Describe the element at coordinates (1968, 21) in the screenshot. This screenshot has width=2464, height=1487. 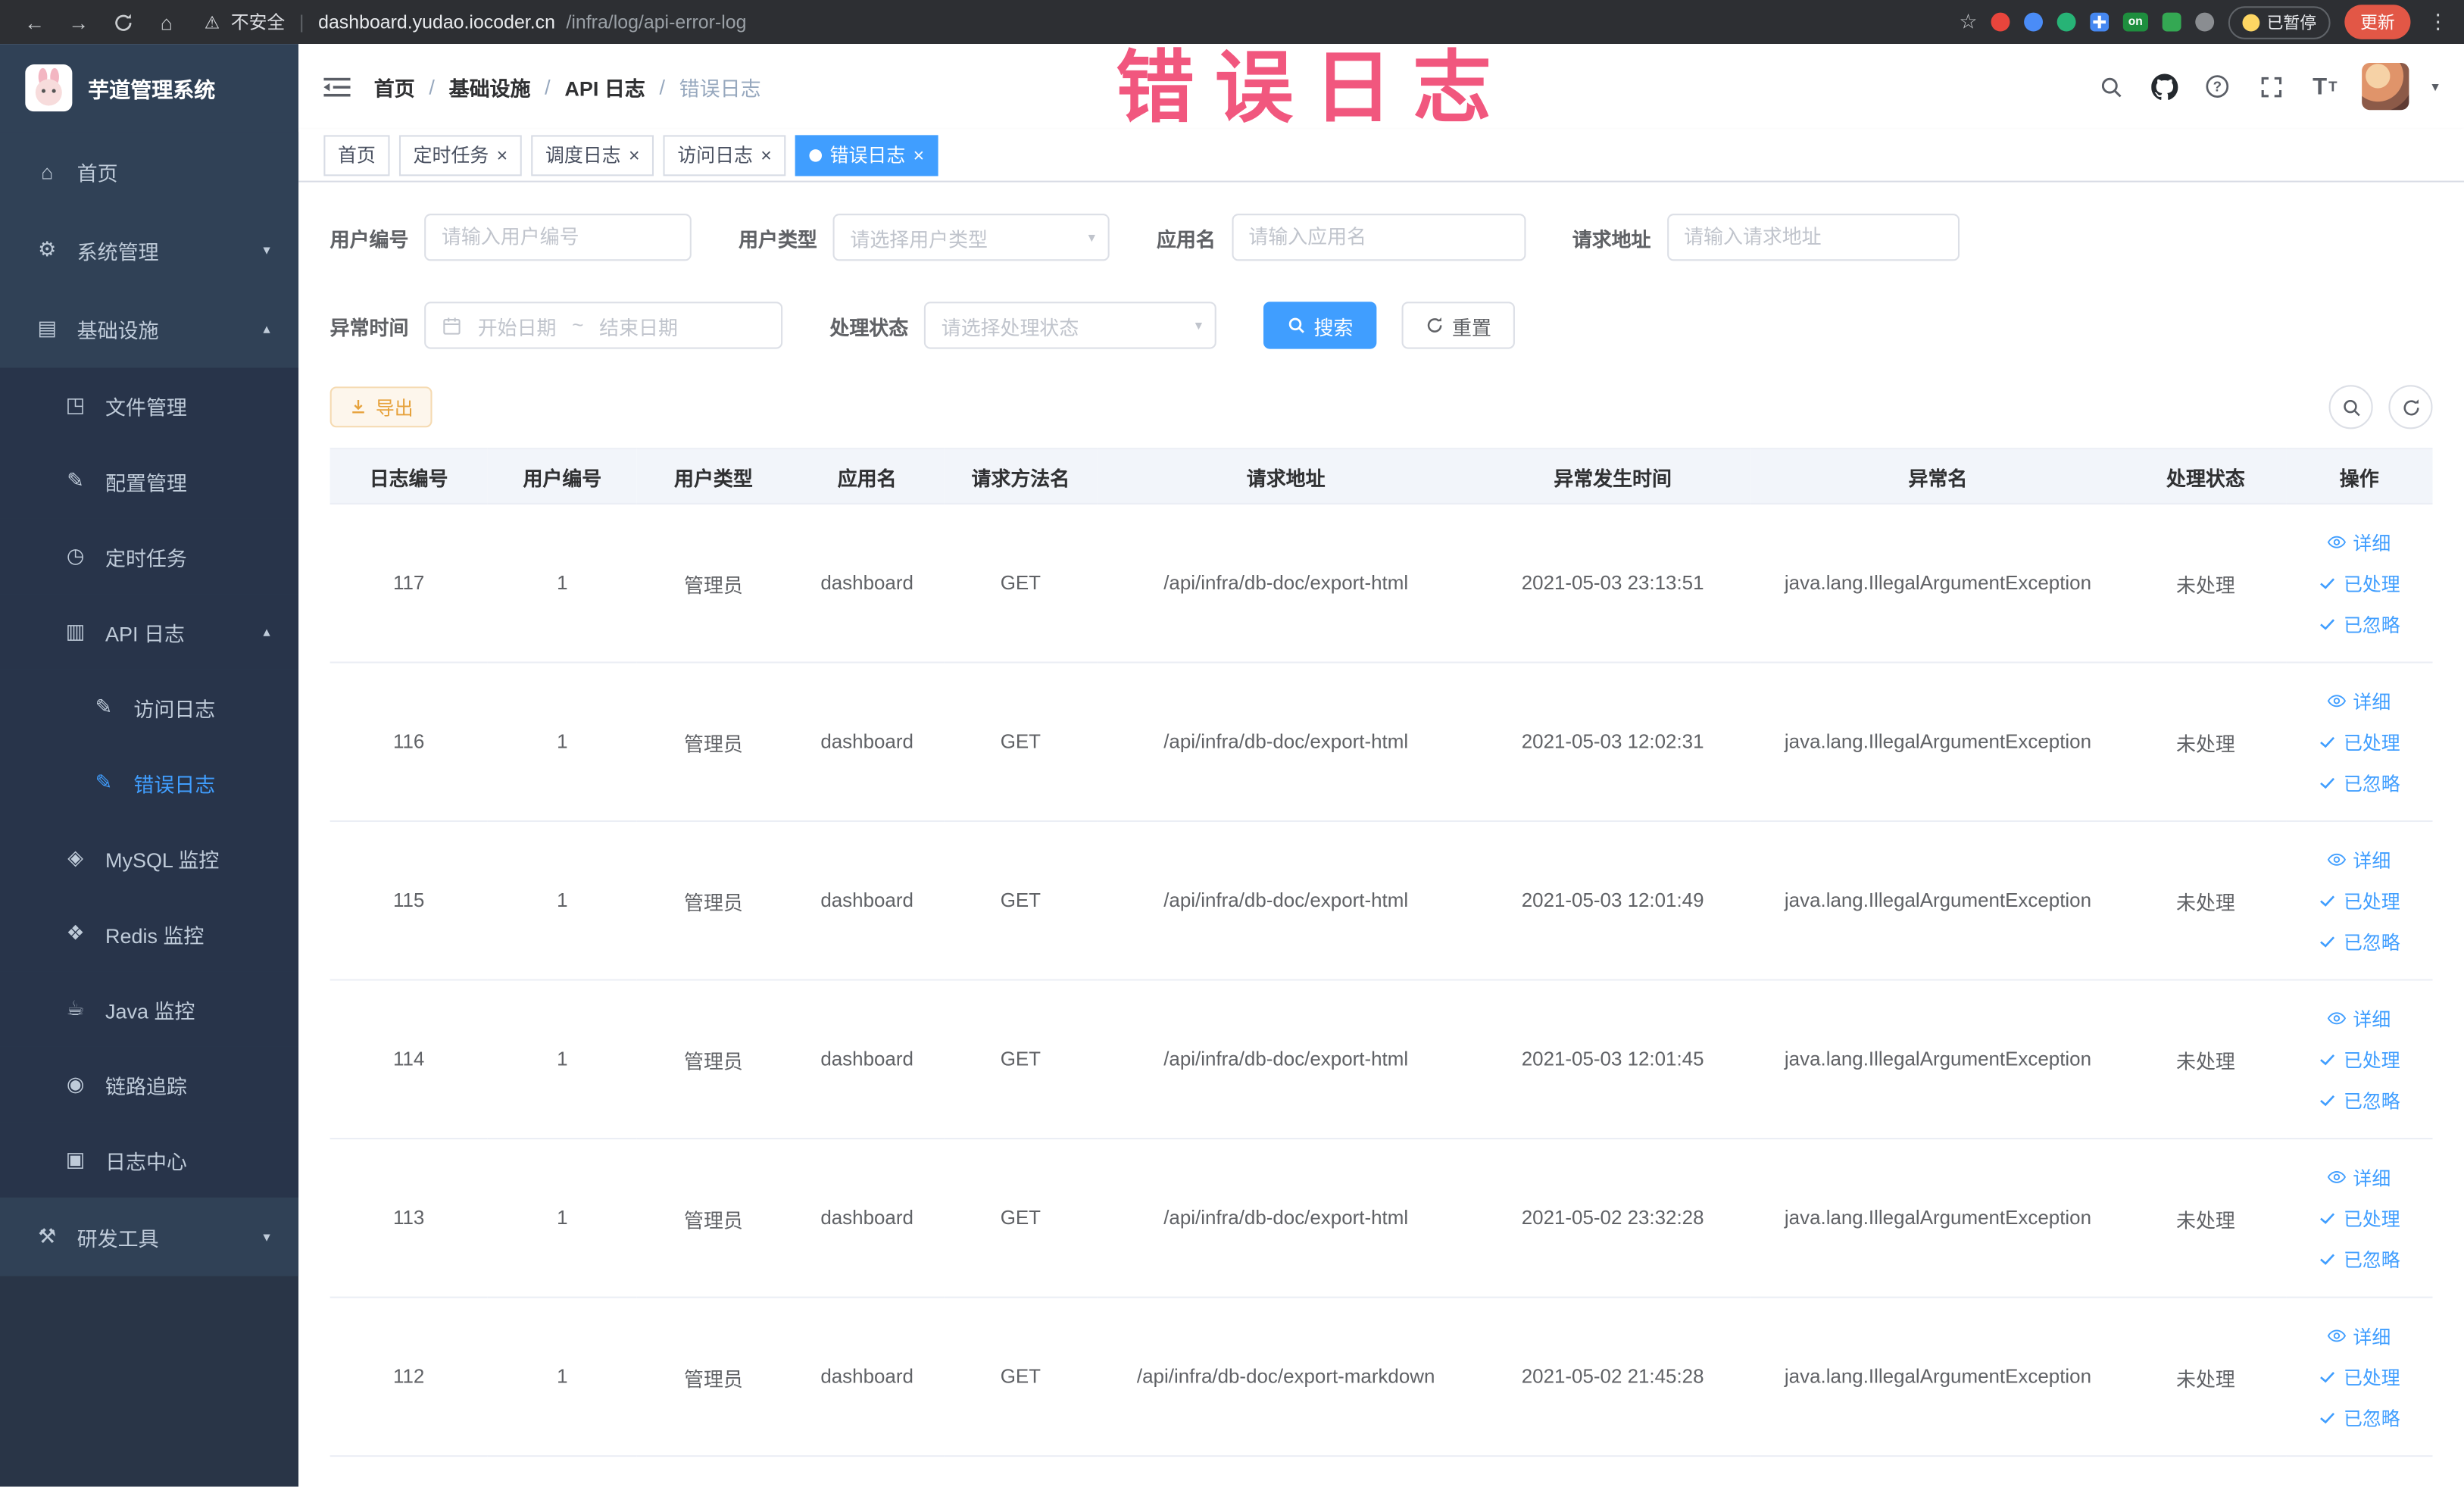
I see `bookmark-star-icon: ☆` at that location.